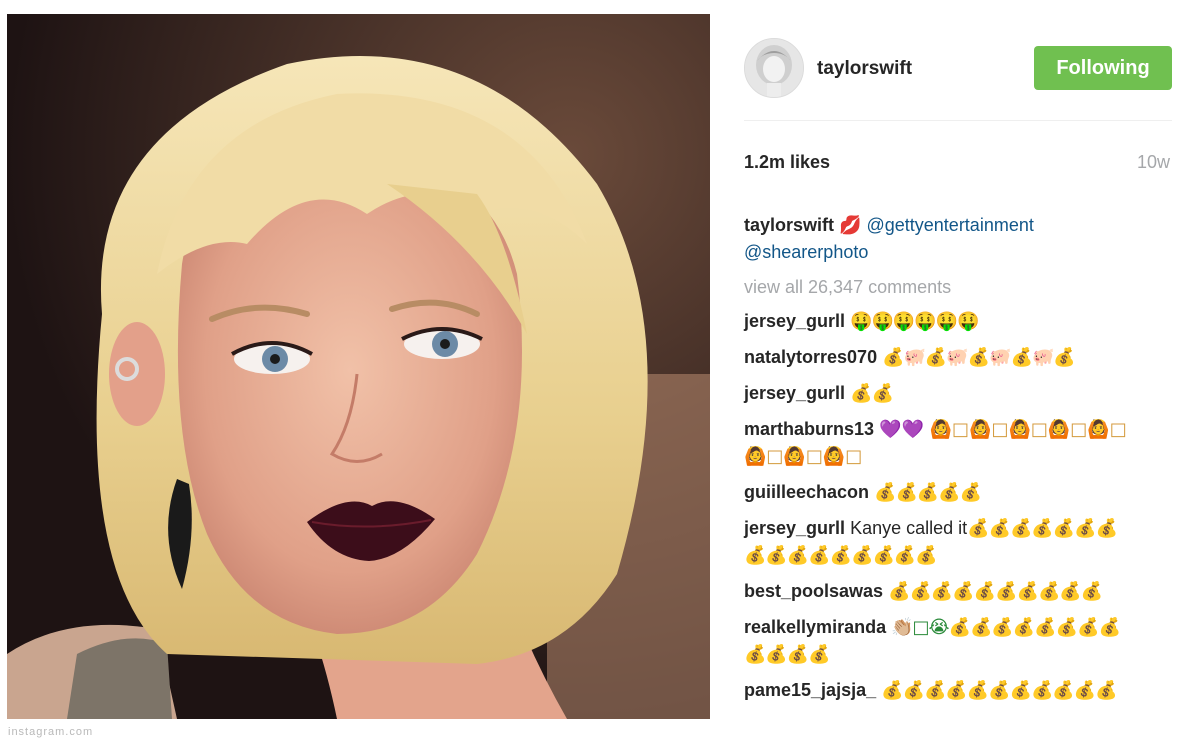 This screenshot has width=1200, height=741. I want to click on comment-username: realkellymiranda, so click(815, 627).